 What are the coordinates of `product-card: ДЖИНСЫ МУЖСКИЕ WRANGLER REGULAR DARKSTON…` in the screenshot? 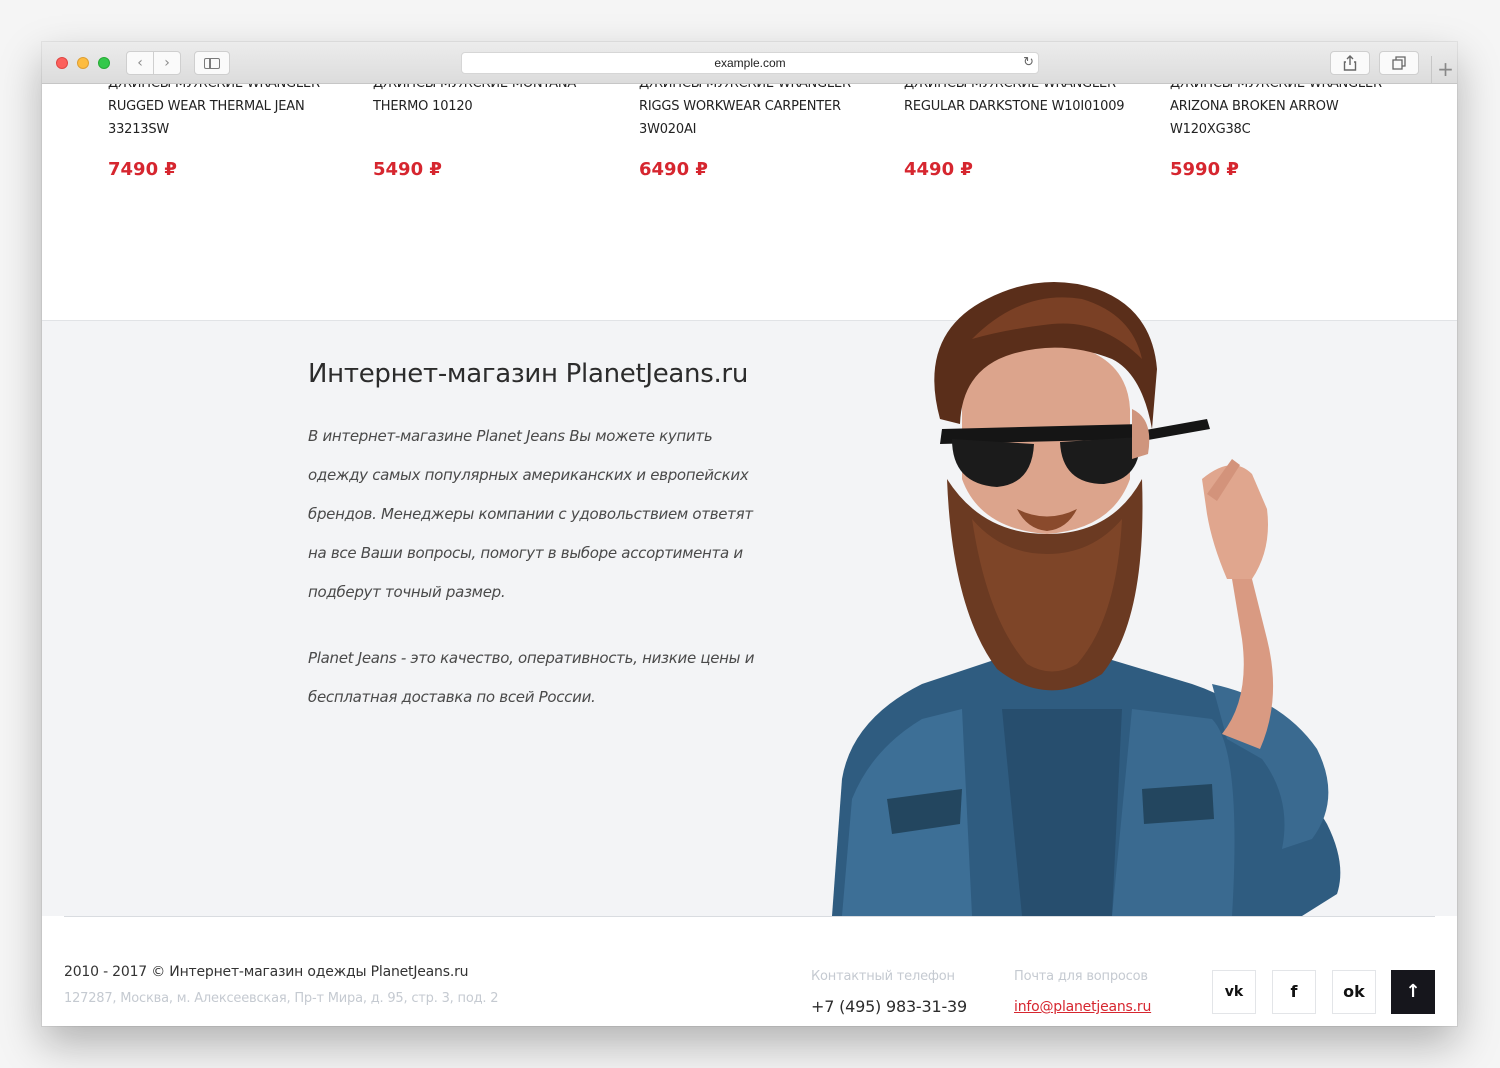 It's located at (1019, 126).